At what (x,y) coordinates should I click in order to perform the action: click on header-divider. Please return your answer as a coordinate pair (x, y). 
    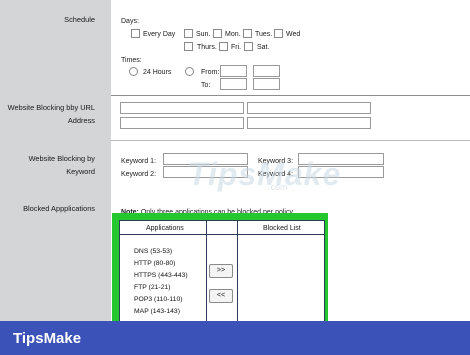
    Looking at the image, I should click on (222, 234).